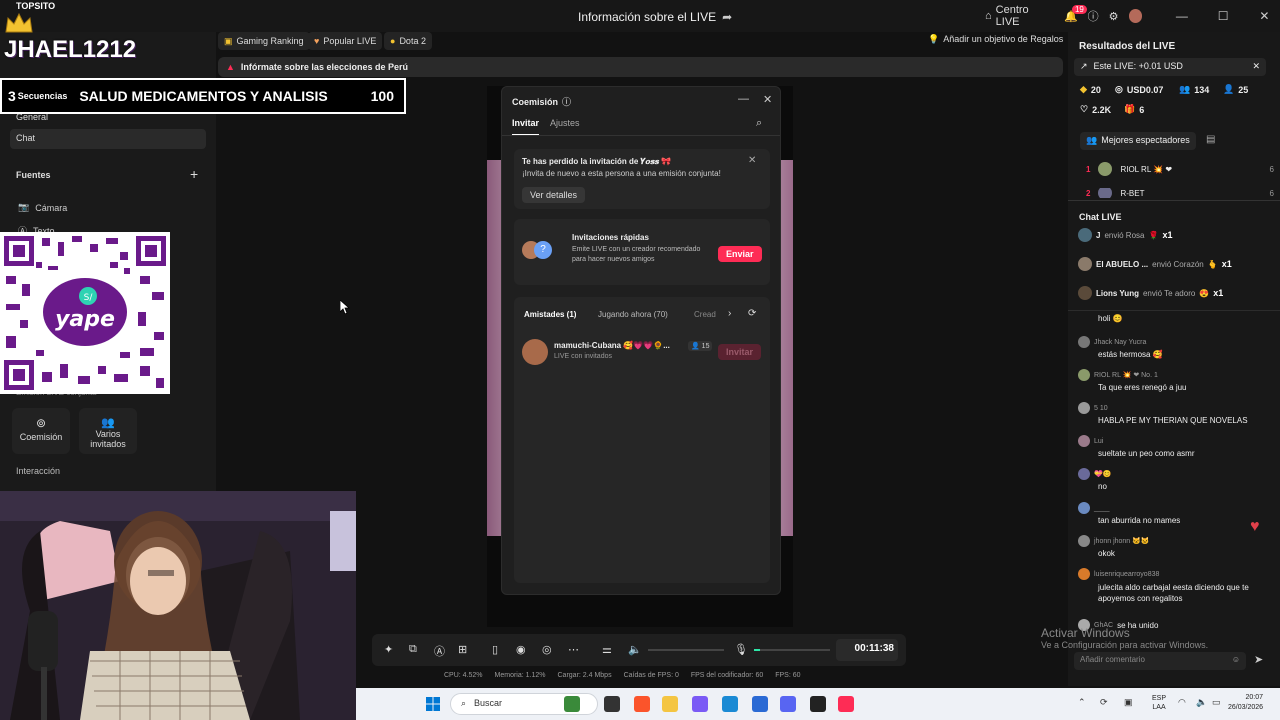 This screenshot has height=720, width=1280. What do you see at coordinates (1216, 702) in the screenshot?
I see `battery-icon: ▭` at bounding box center [1216, 702].